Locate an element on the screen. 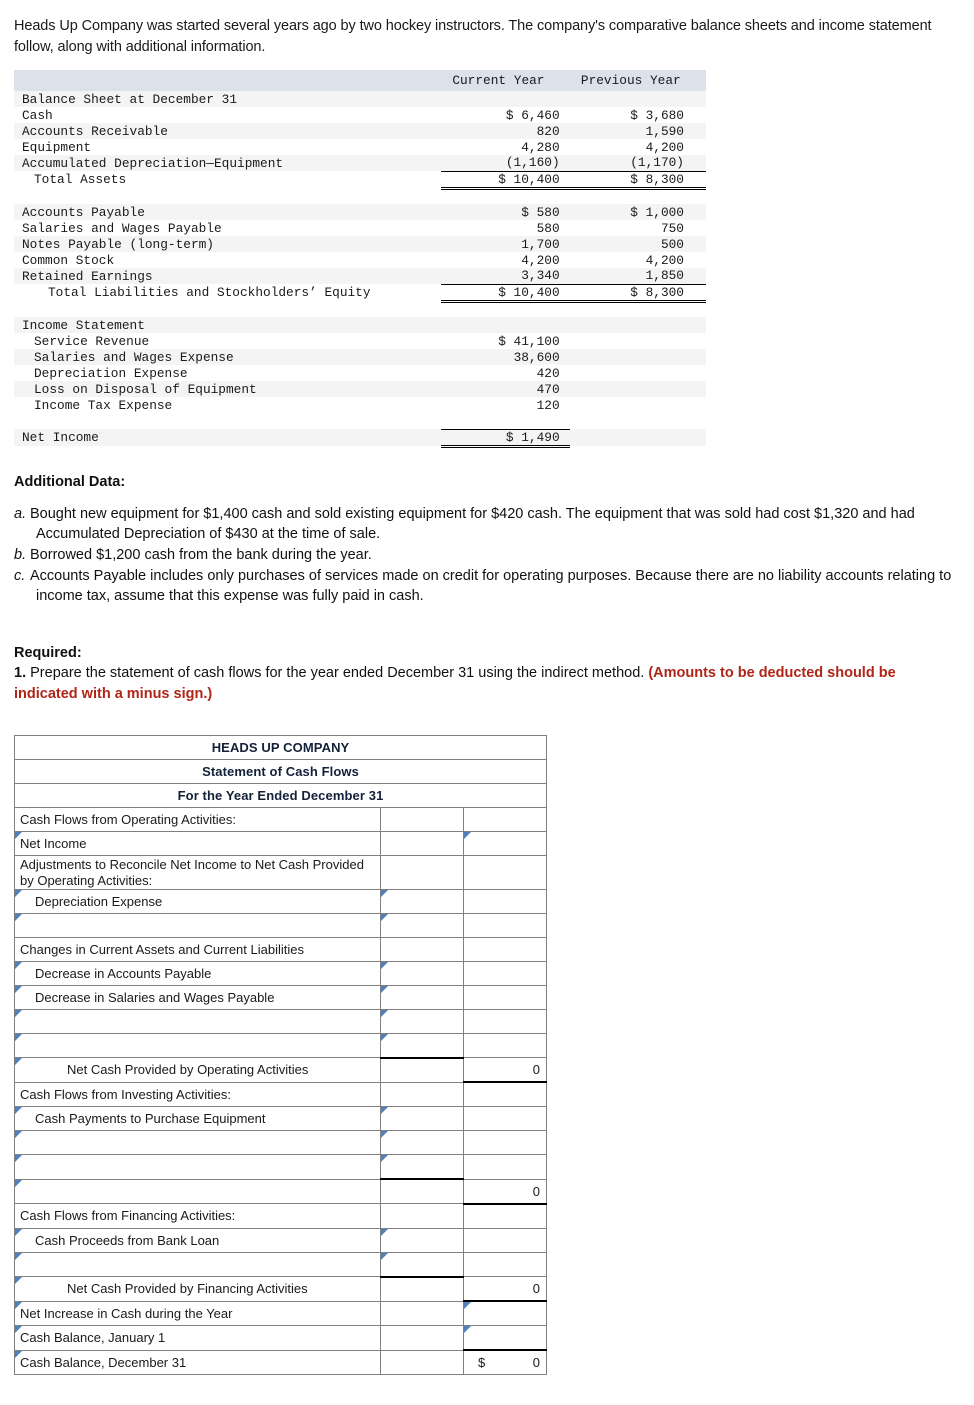  additional-data-marker: c. is located at coordinates (22, 576).